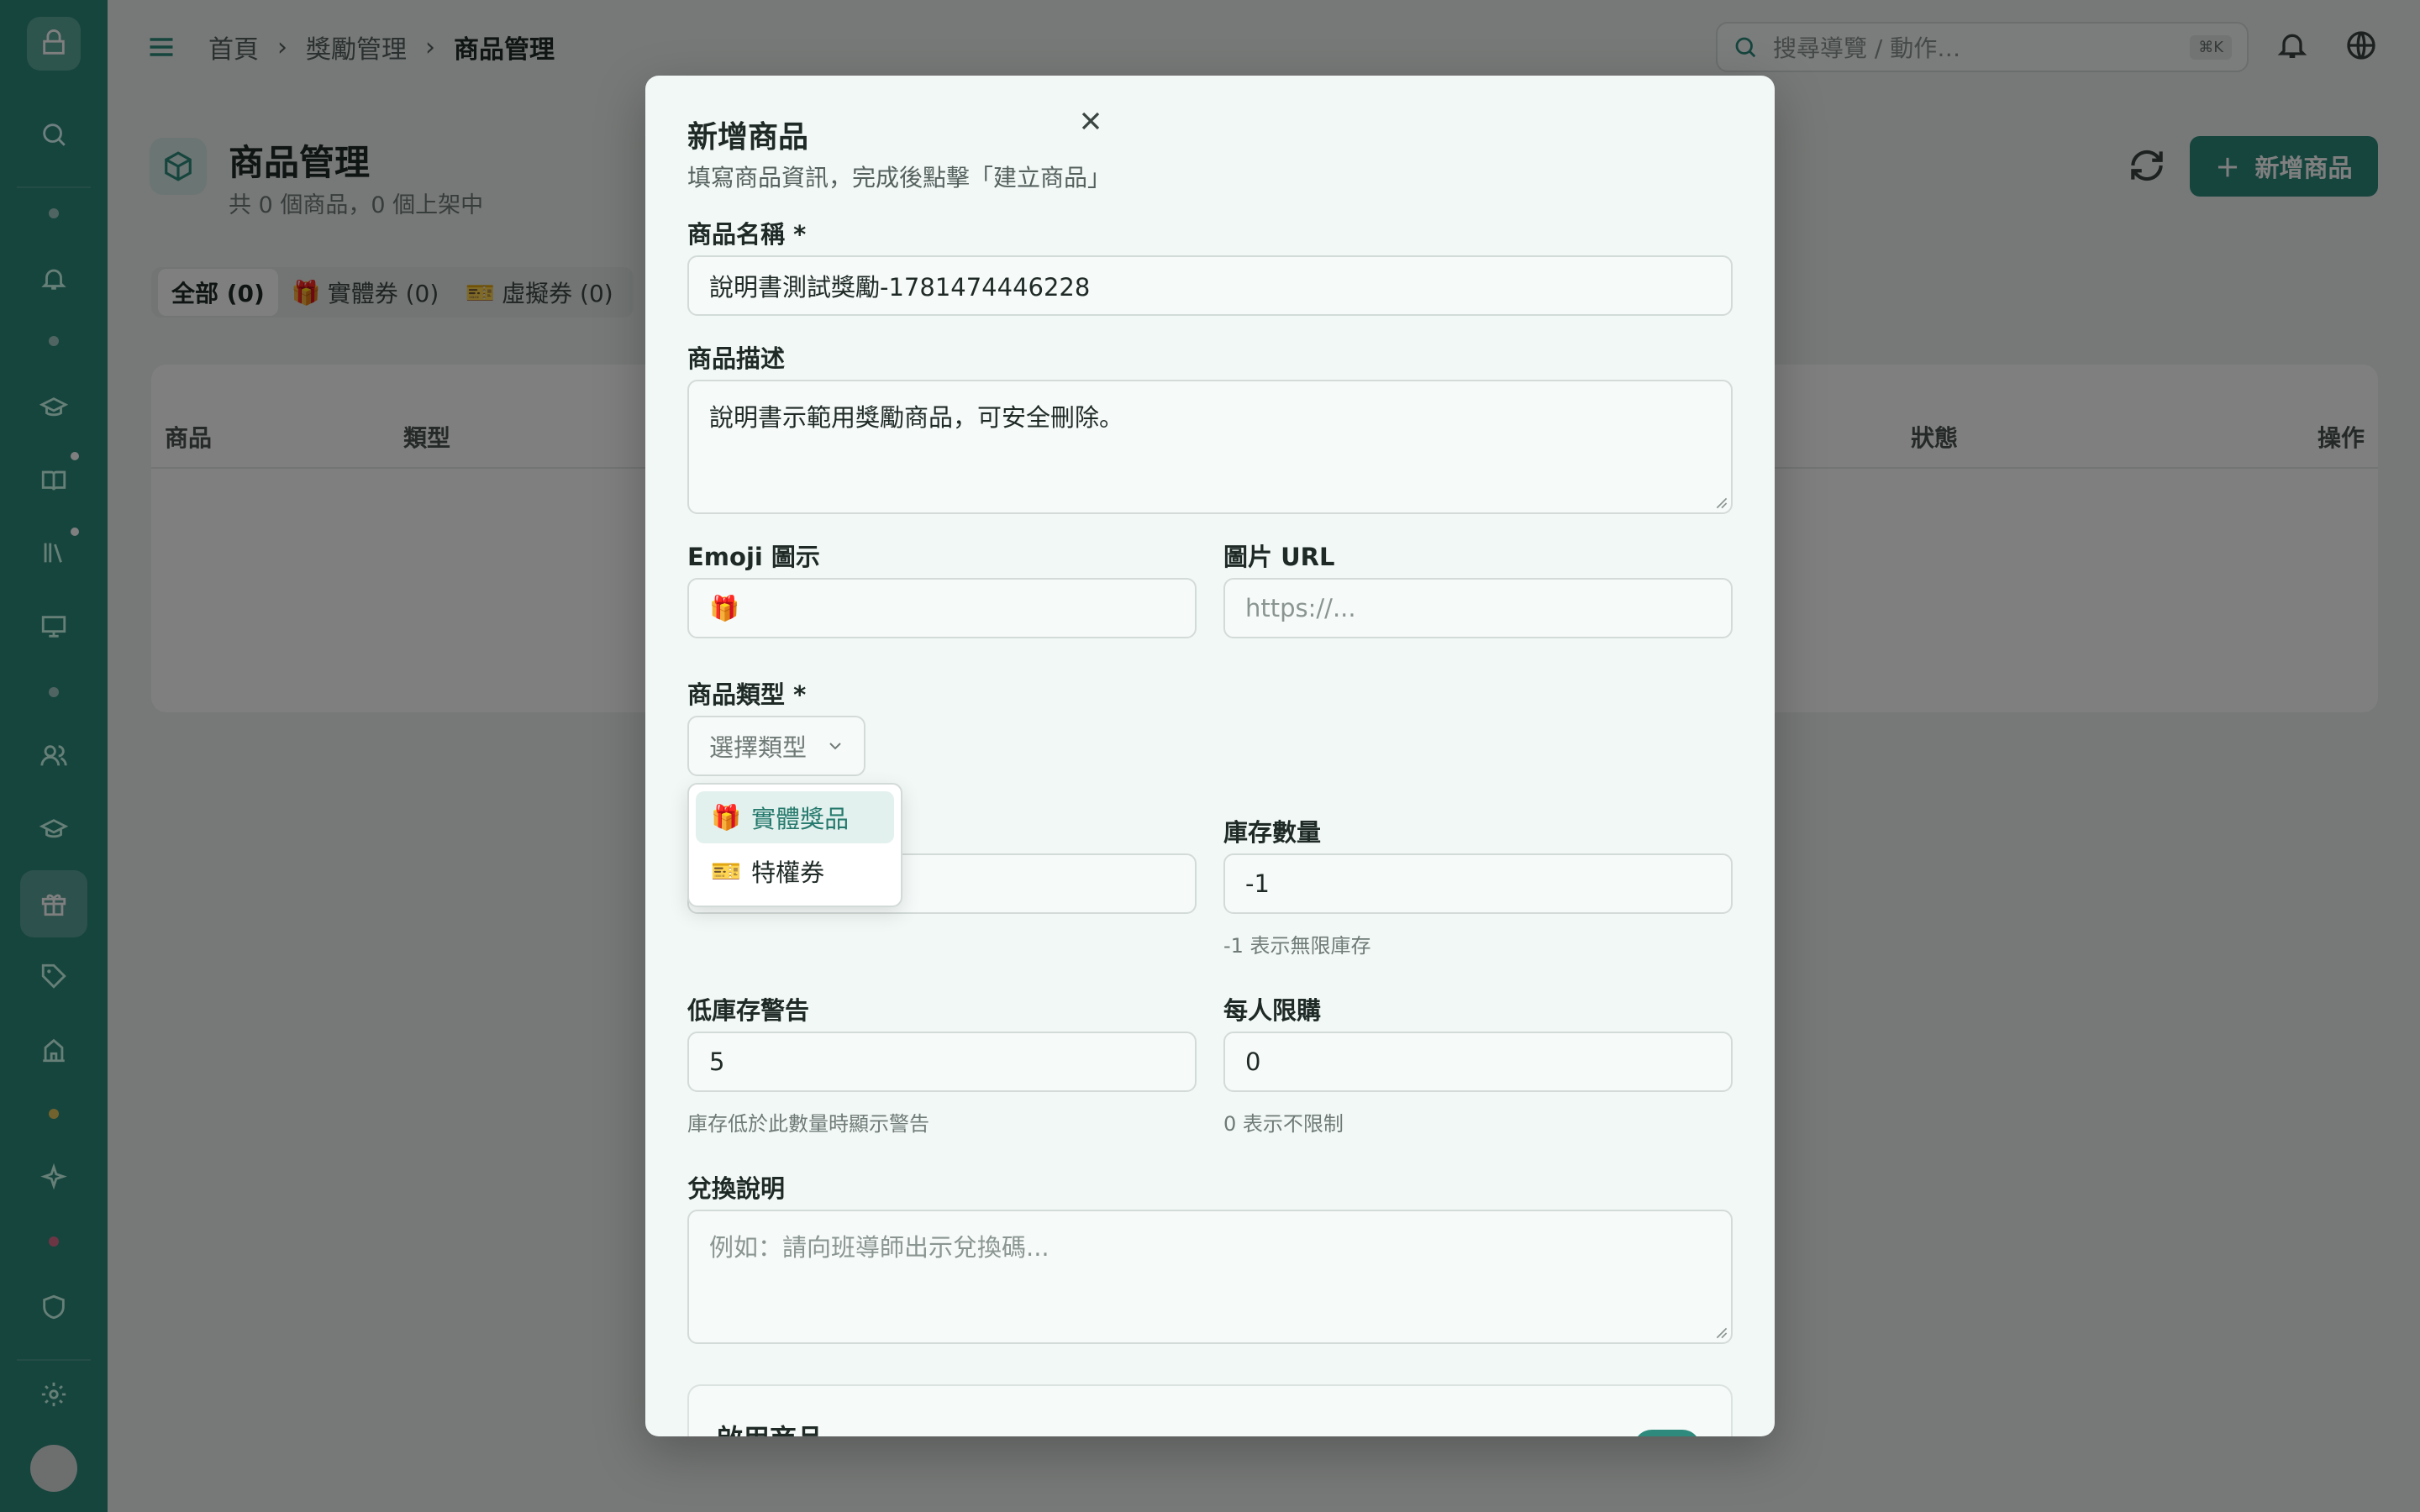  I want to click on description-label: 商品描述, so click(736, 358).